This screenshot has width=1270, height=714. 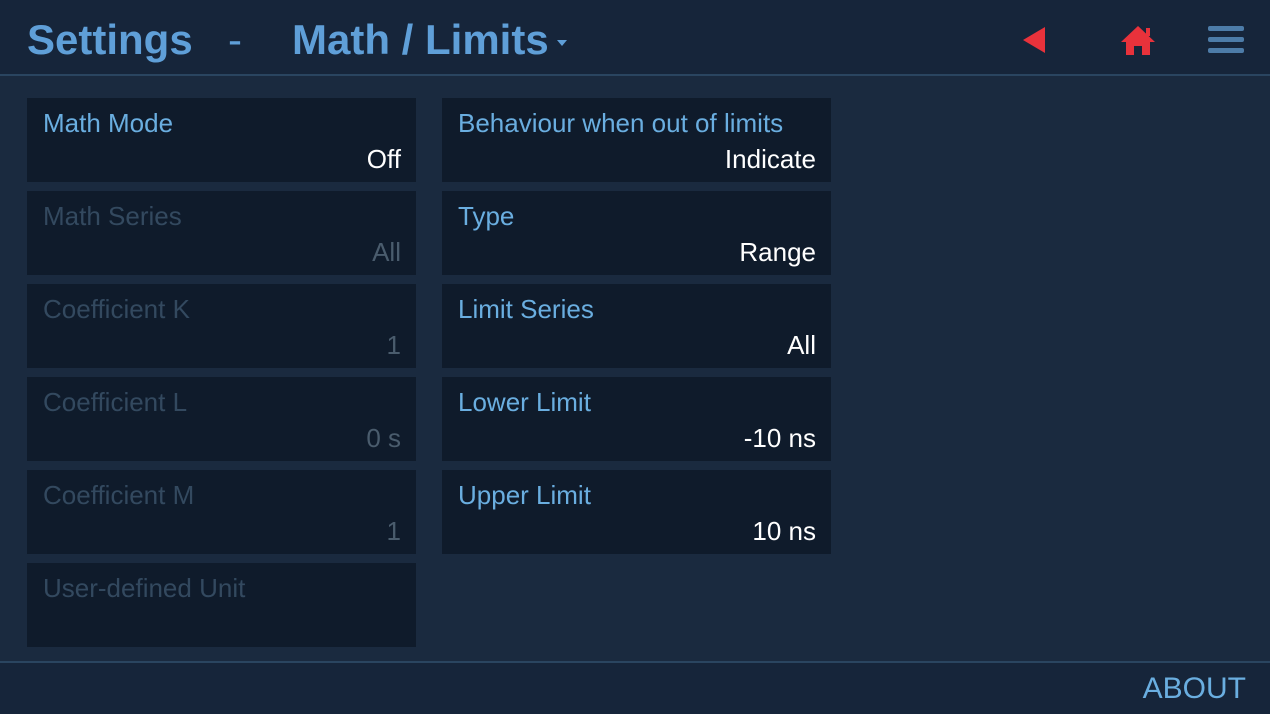 I want to click on setting-label: User-defined Unit, so click(x=144, y=588).